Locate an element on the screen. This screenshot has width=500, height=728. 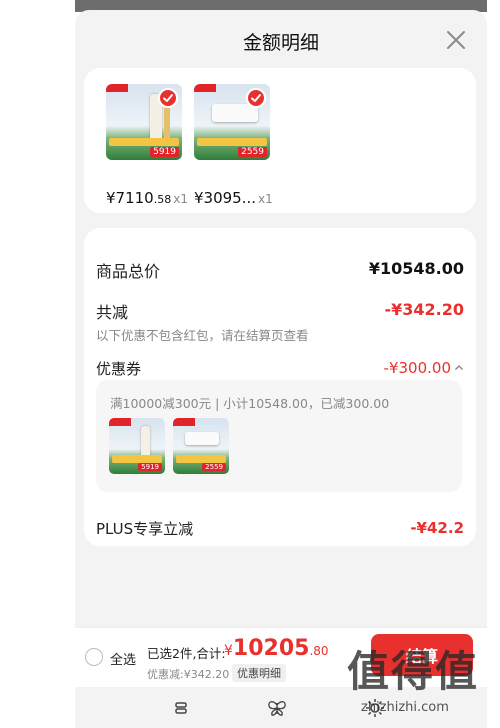
coupon-toggle: -¥300.00 is located at coordinates (424, 368).